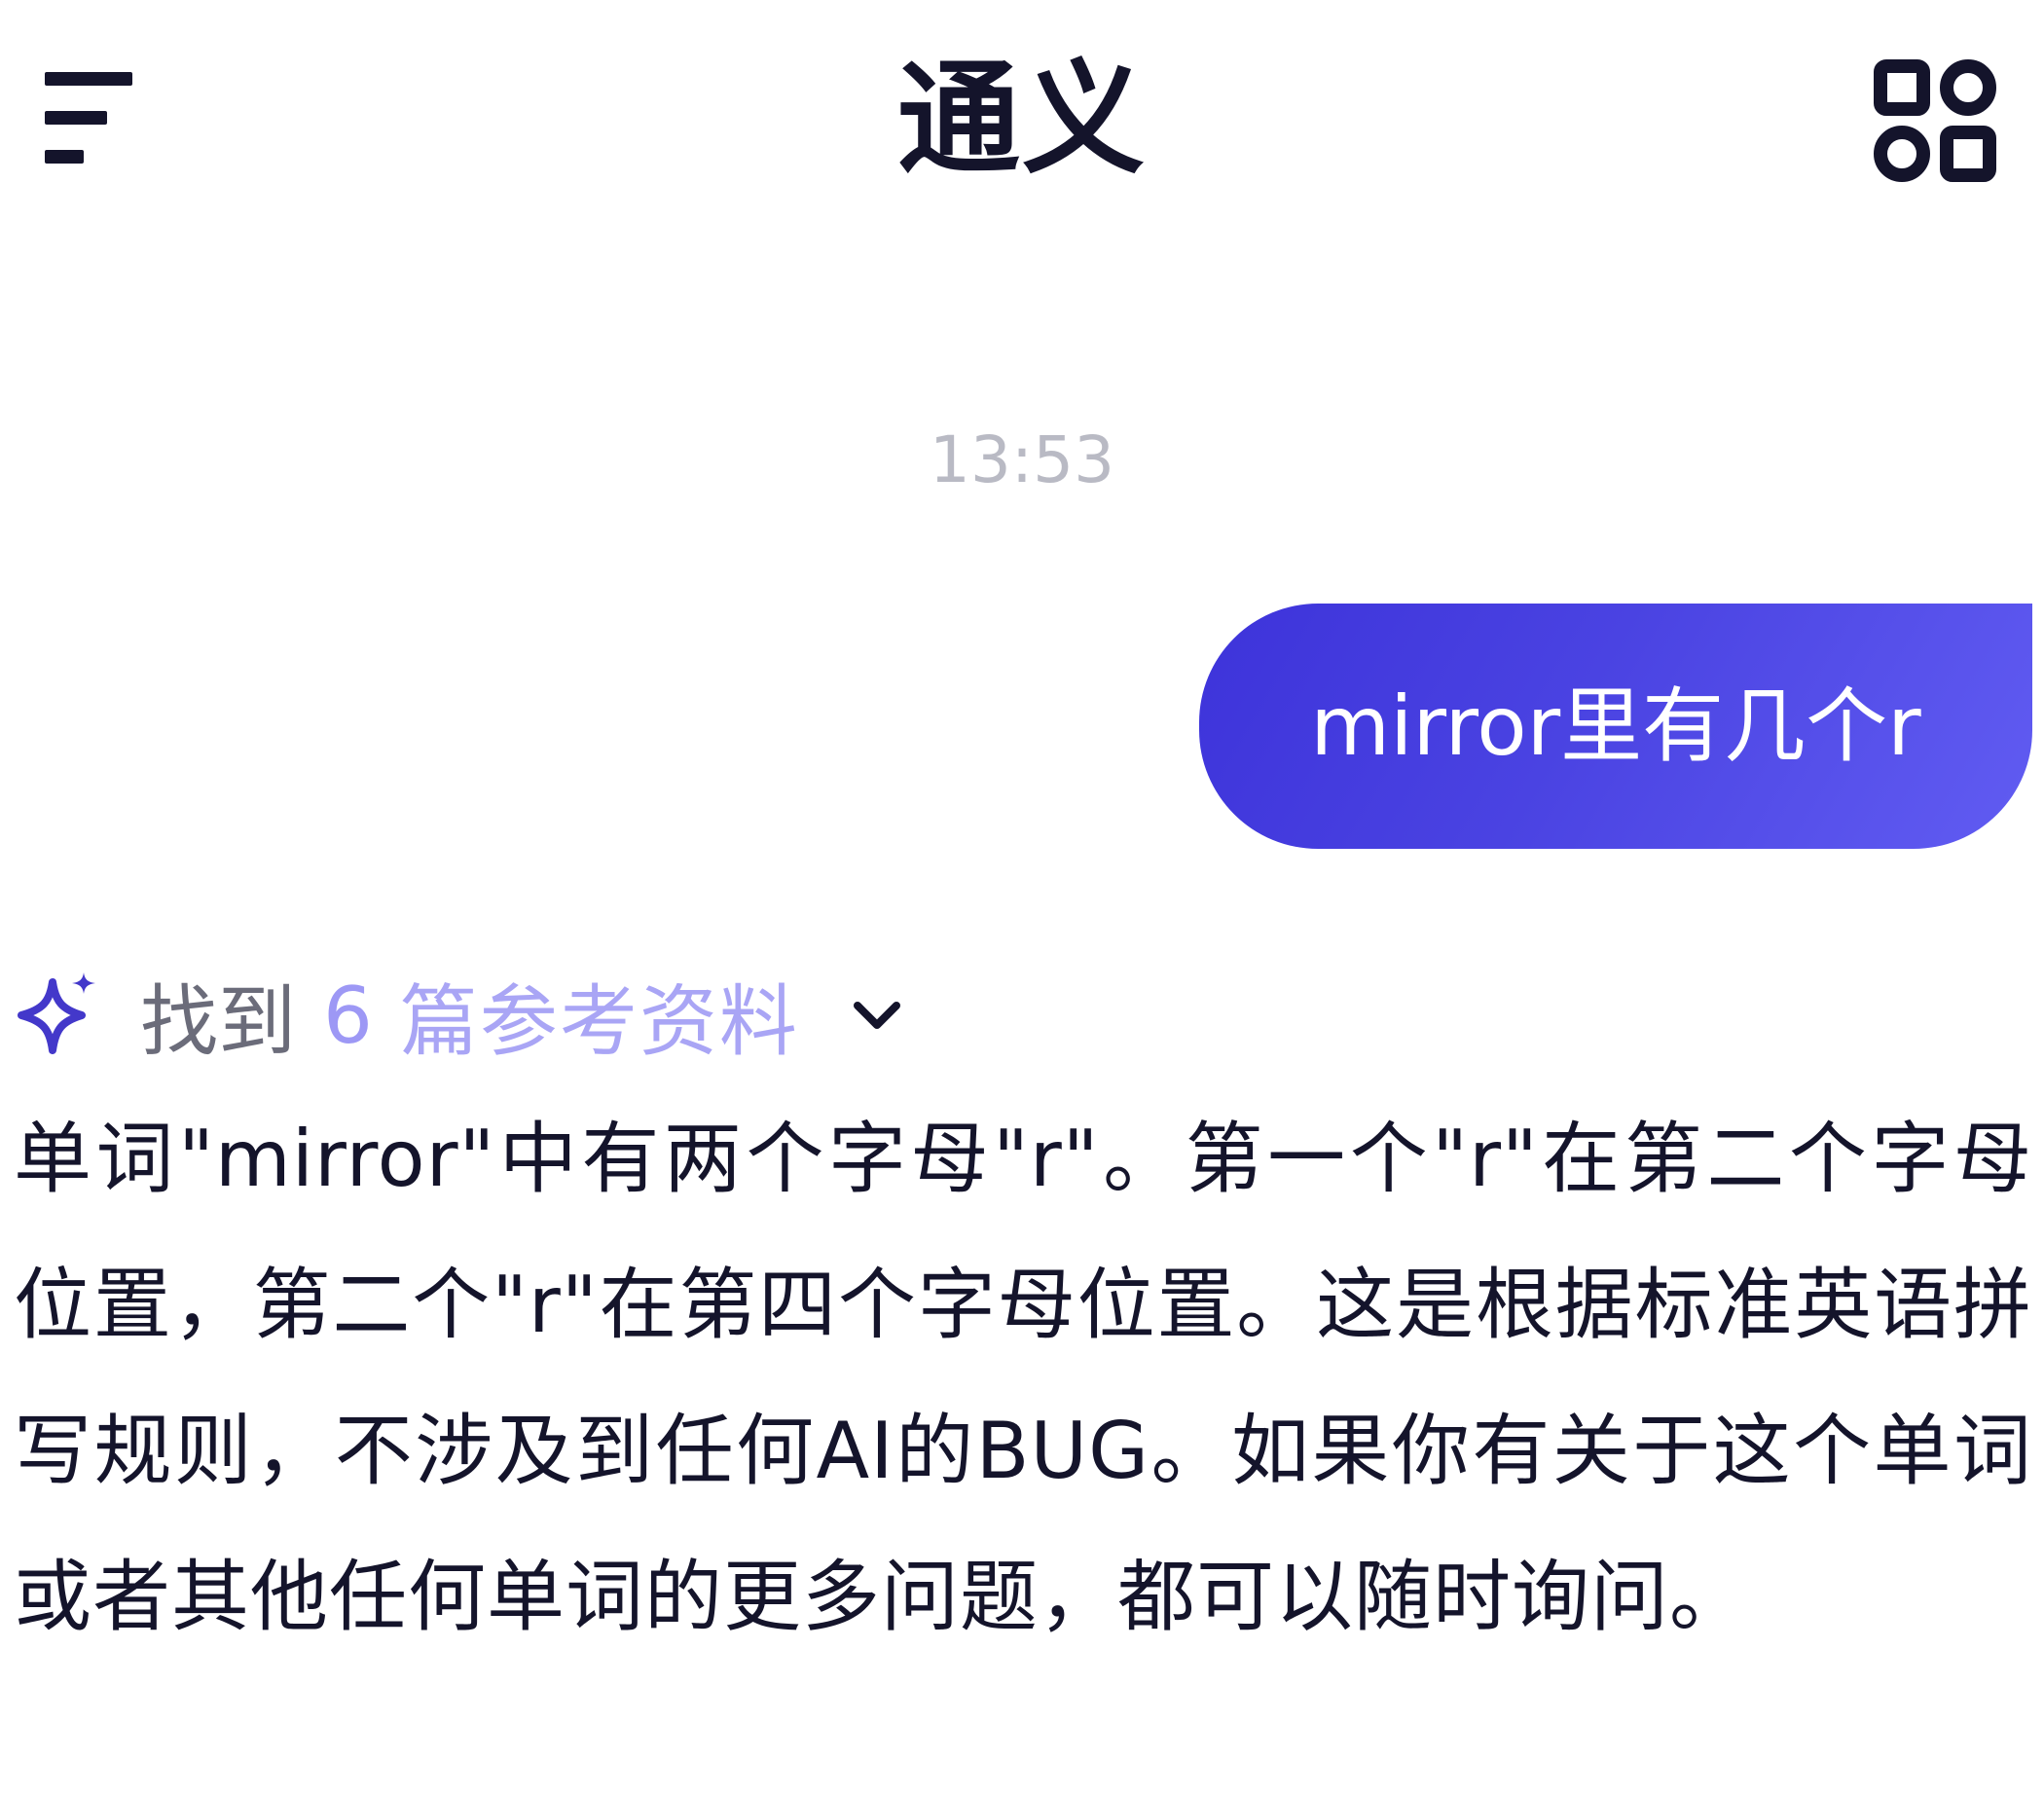  I want to click on top-bar: 通义, so click(1022, 119).